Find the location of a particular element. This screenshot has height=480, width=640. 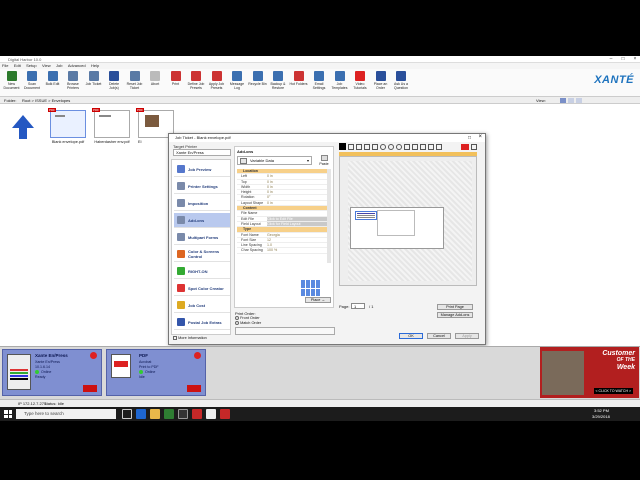

print-order-match: Match Order is located at coordinates (248, 323).